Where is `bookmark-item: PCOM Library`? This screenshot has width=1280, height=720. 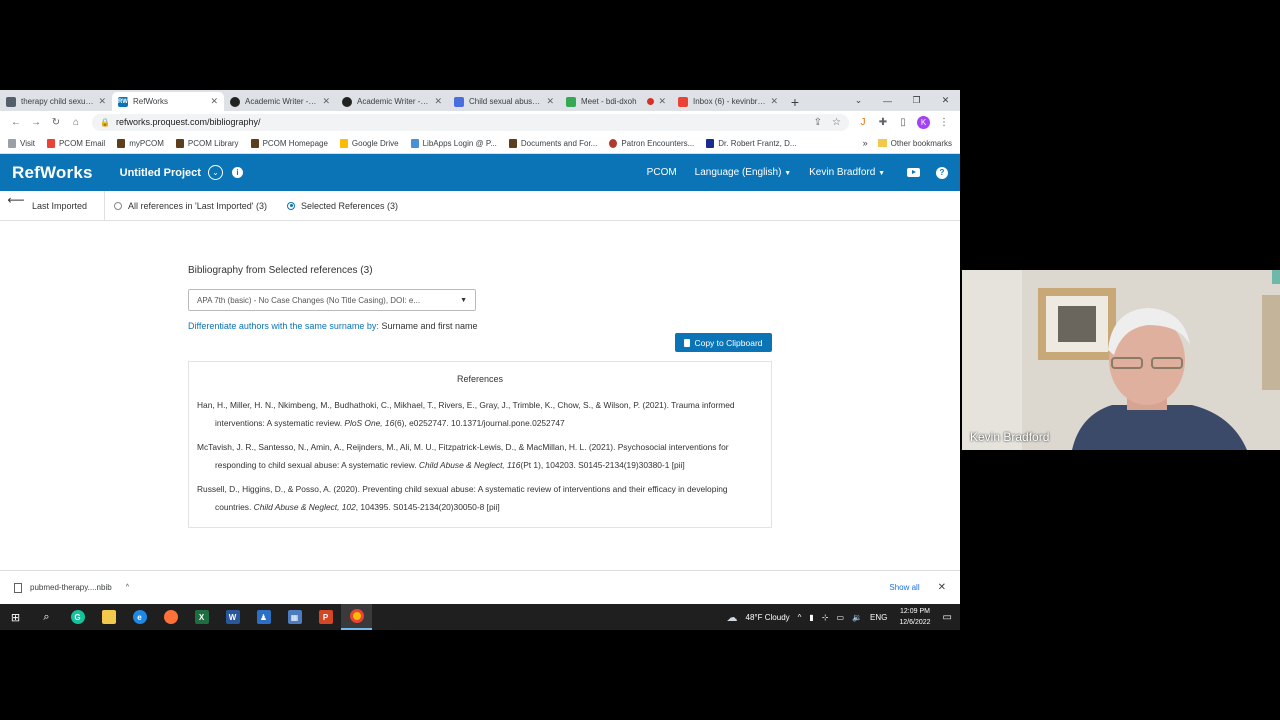
bookmark-item: PCOM Library is located at coordinates (207, 143).